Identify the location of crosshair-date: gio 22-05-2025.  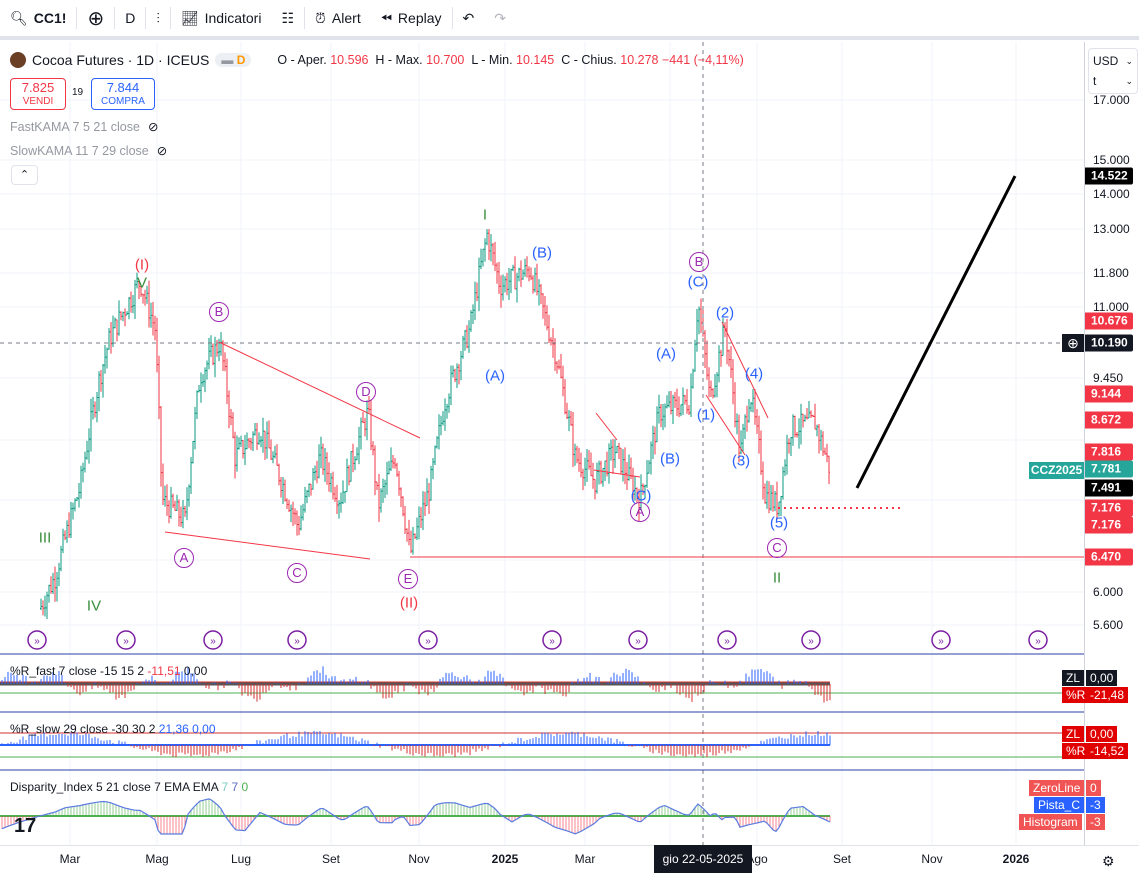
(703, 859).